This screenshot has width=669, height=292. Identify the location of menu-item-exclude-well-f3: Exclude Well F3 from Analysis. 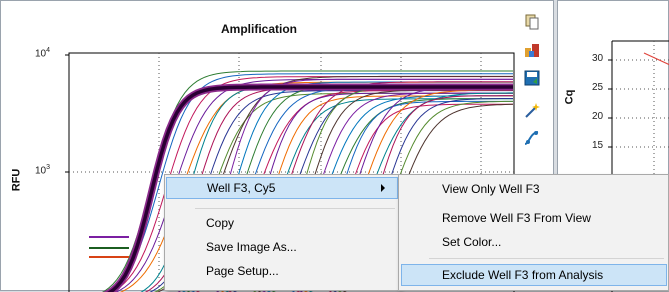
(534, 275).